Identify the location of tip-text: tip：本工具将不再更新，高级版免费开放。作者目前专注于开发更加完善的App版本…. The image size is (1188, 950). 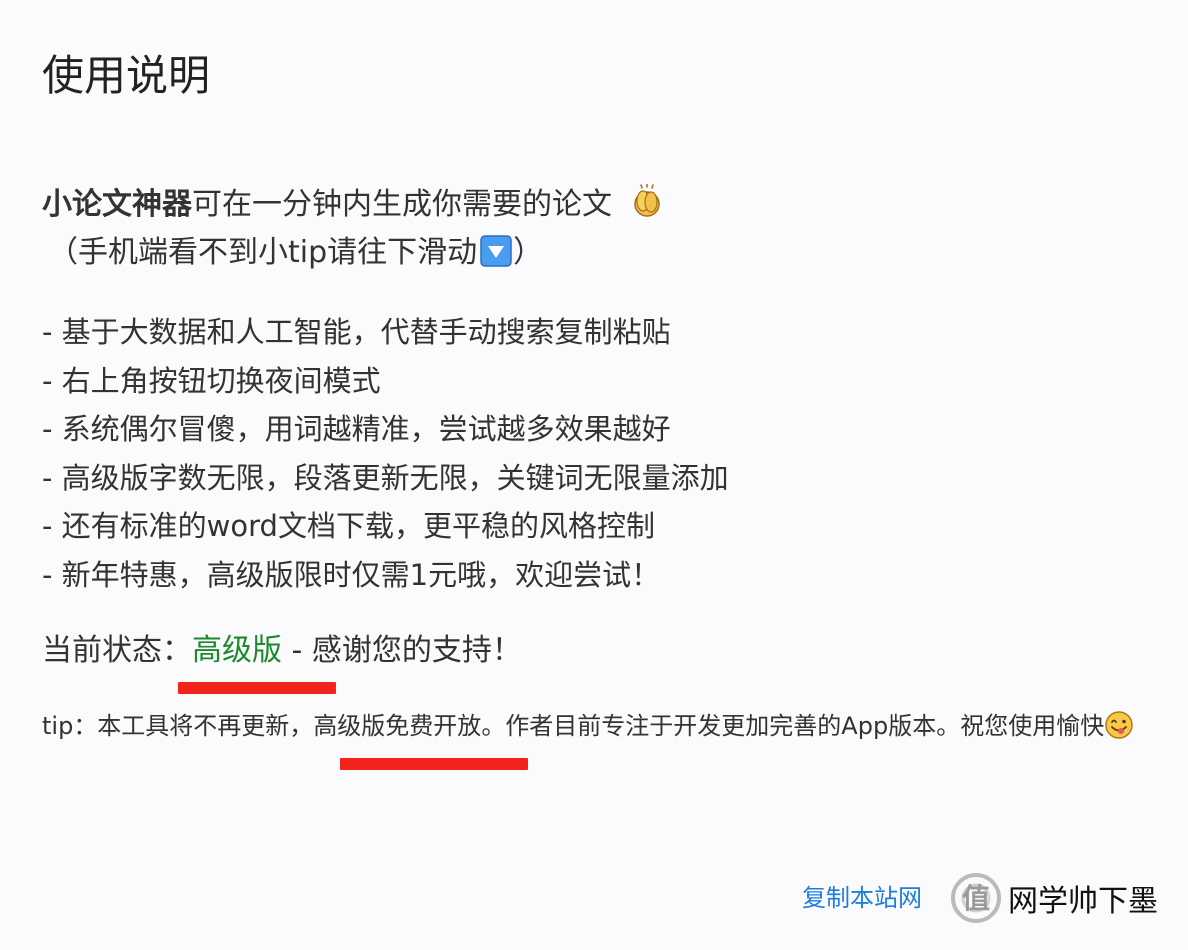
(597, 726).